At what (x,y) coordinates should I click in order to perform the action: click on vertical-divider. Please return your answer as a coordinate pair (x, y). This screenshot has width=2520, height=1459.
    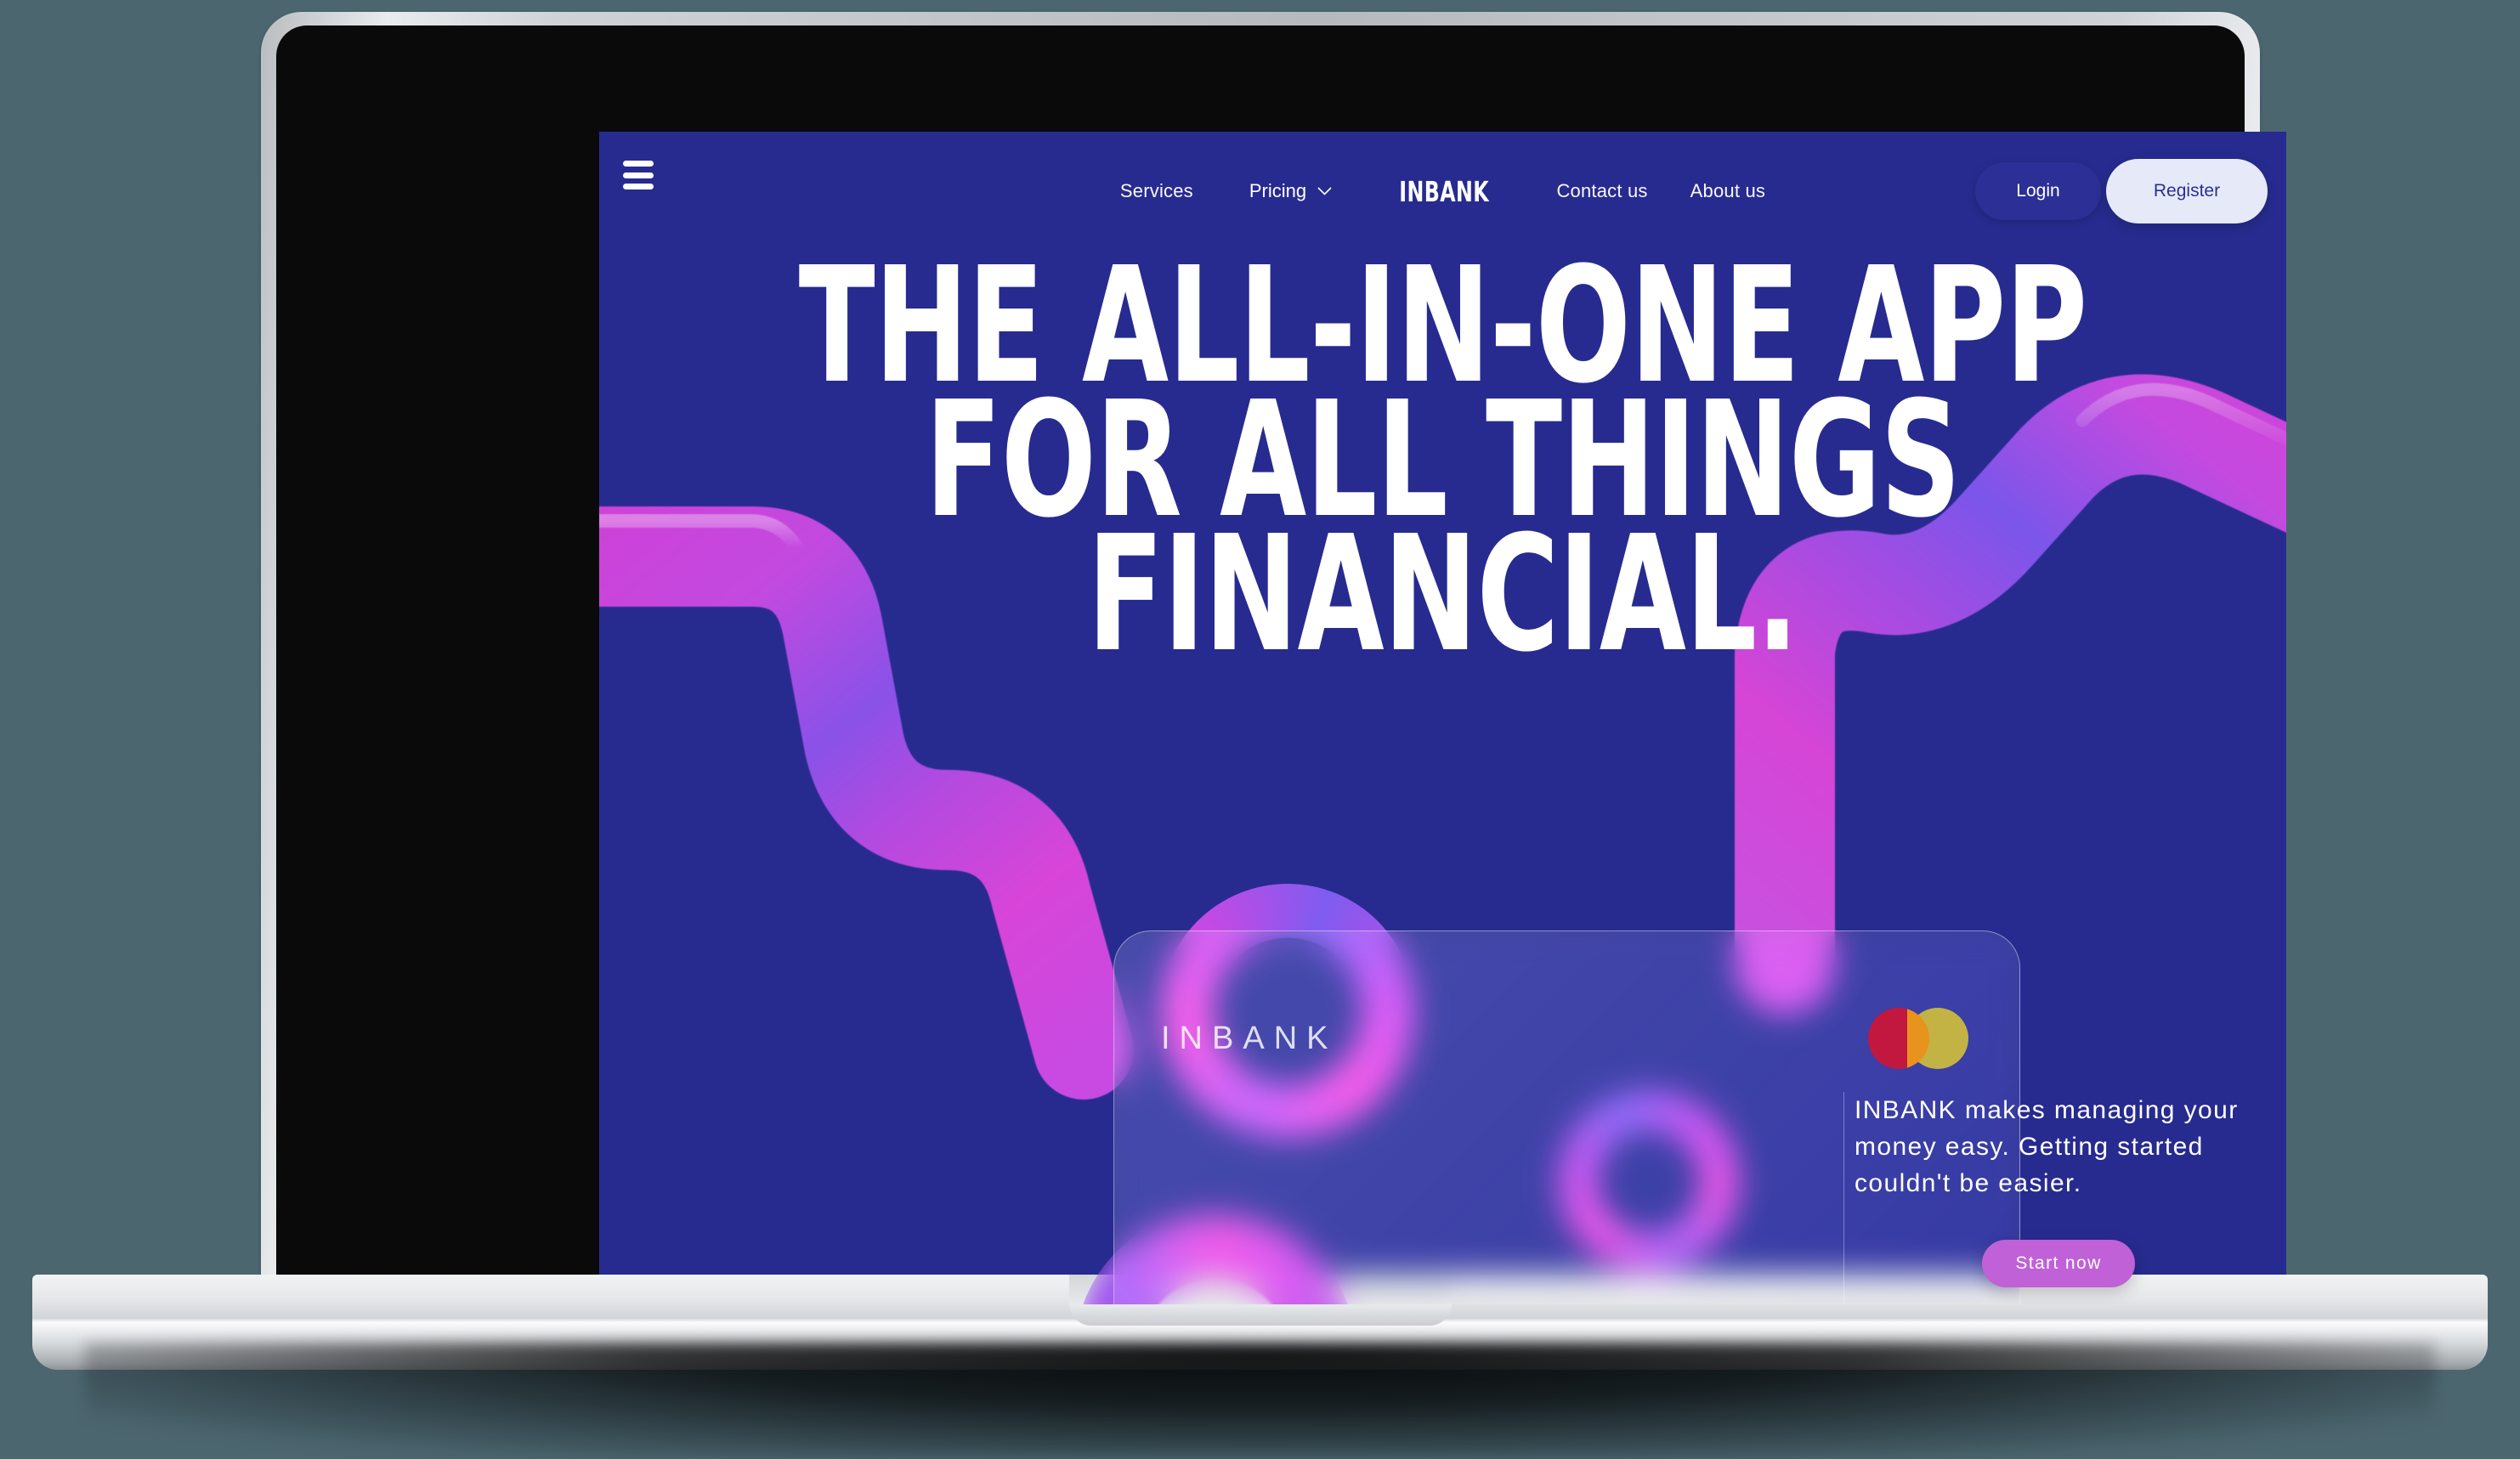
    Looking at the image, I should click on (1843, 1198).